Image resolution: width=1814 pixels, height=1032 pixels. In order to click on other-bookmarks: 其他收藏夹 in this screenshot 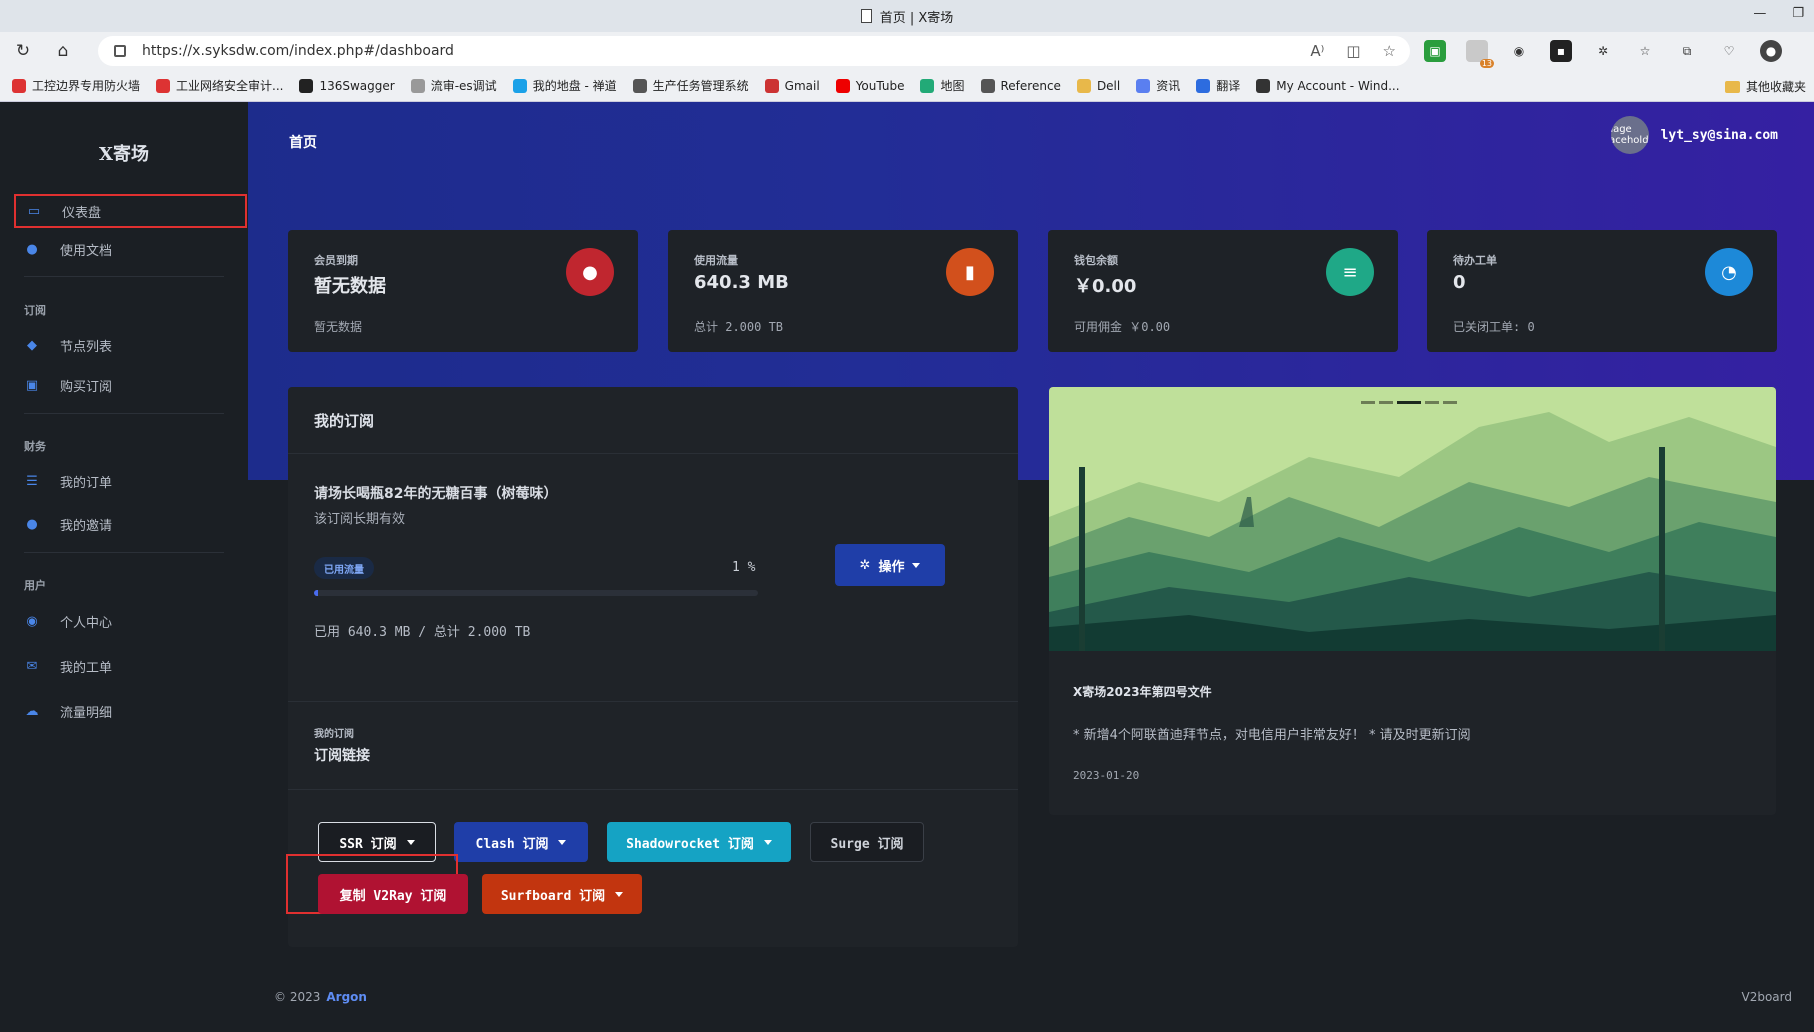, I will do `click(1765, 86)`.